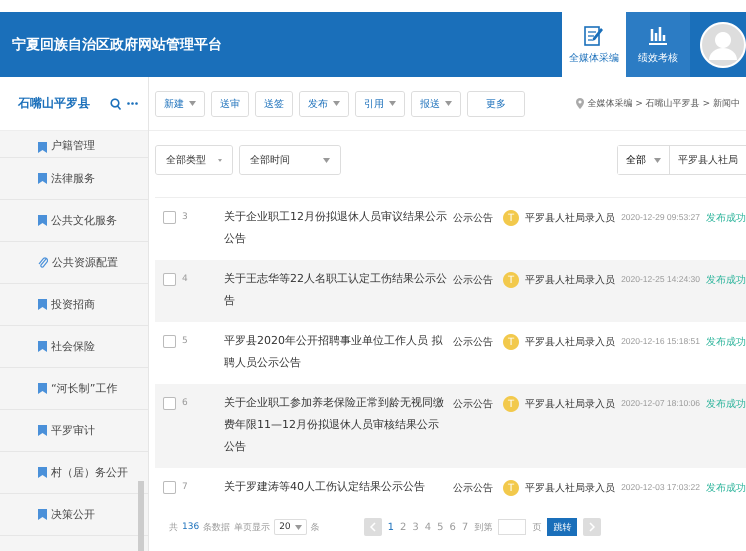  I want to click on chevron-left-icon, so click(373, 527).